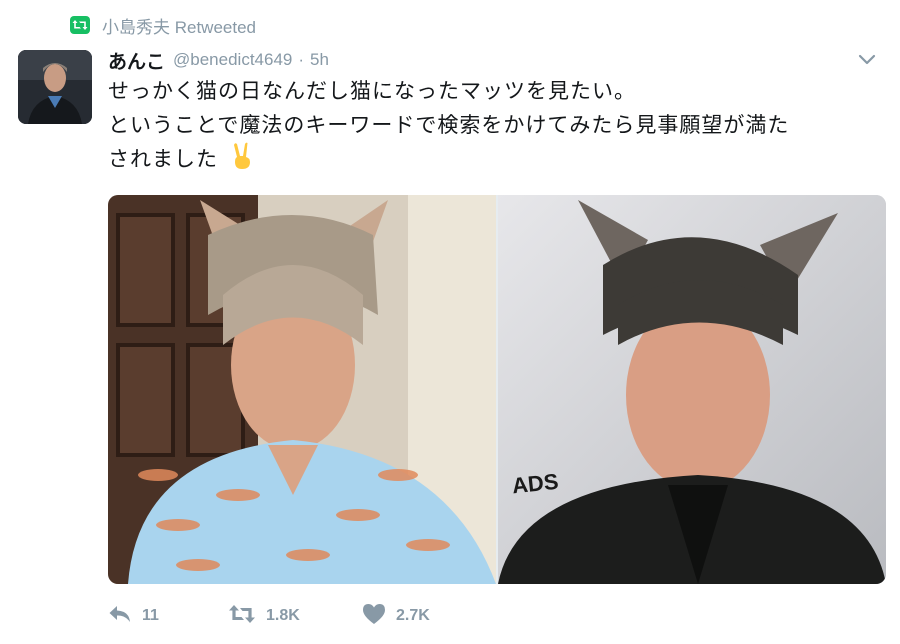 The image size is (900, 644). I want to click on heart-icon, so click(374, 616).